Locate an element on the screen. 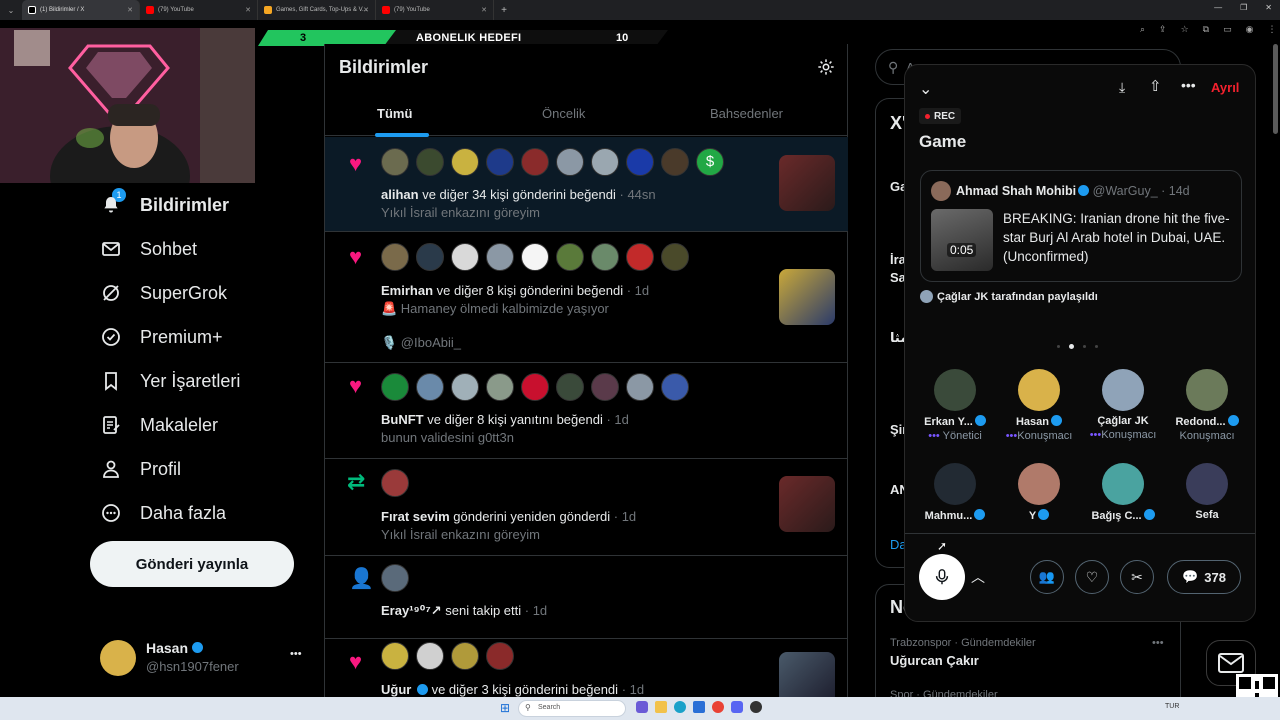 The image size is (1280, 720). minimize-dock-icon: ⤓ is located at coordinates (1122, 87).